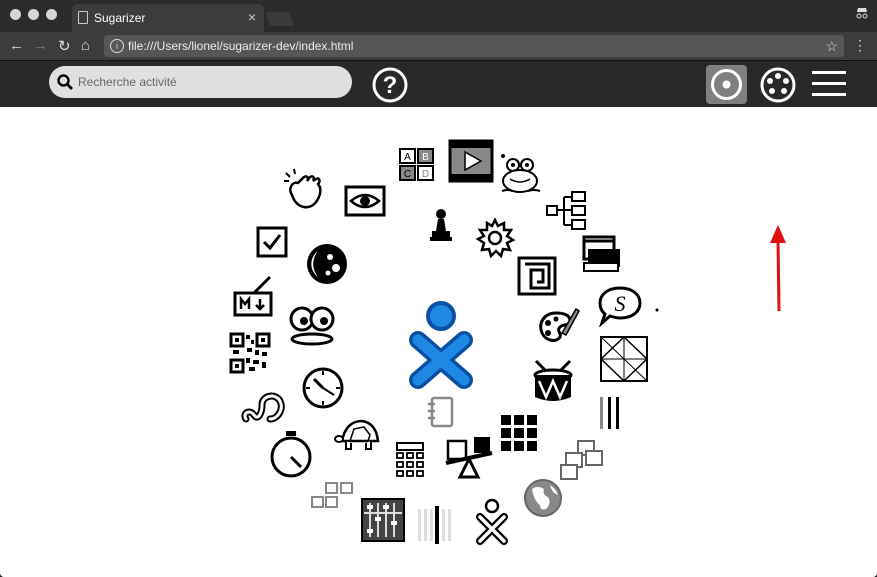 The height and width of the screenshot is (577, 877). I want to click on browser-tab: Sugarizer ×, so click(168, 18).